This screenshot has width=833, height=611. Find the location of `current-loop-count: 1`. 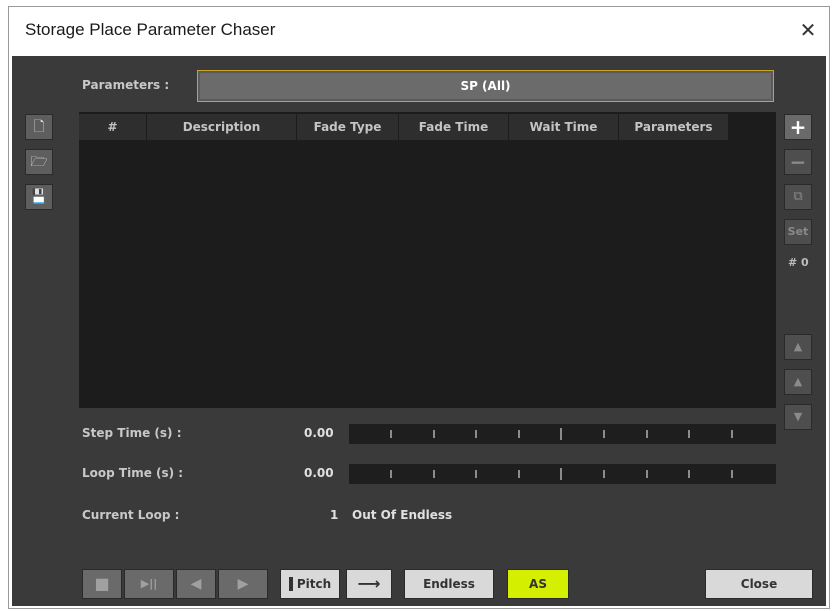

current-loop-count: 1 is located at coordinates (334, 515).